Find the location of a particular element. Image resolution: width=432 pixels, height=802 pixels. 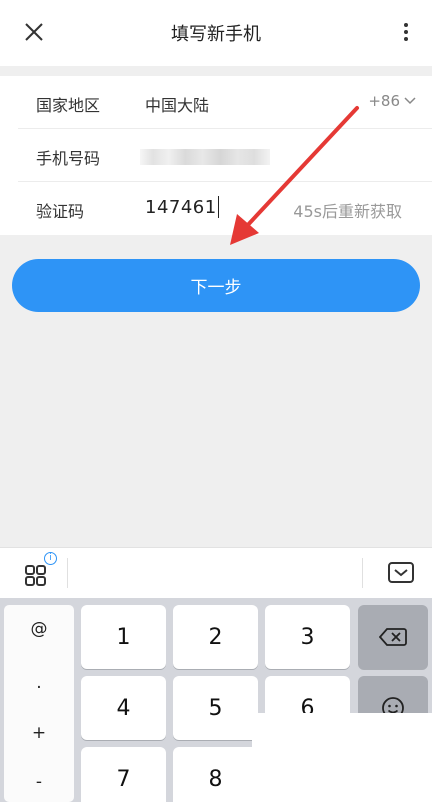

resend-countdown: 45s后重新获取 is located at coordinates (347, 211).